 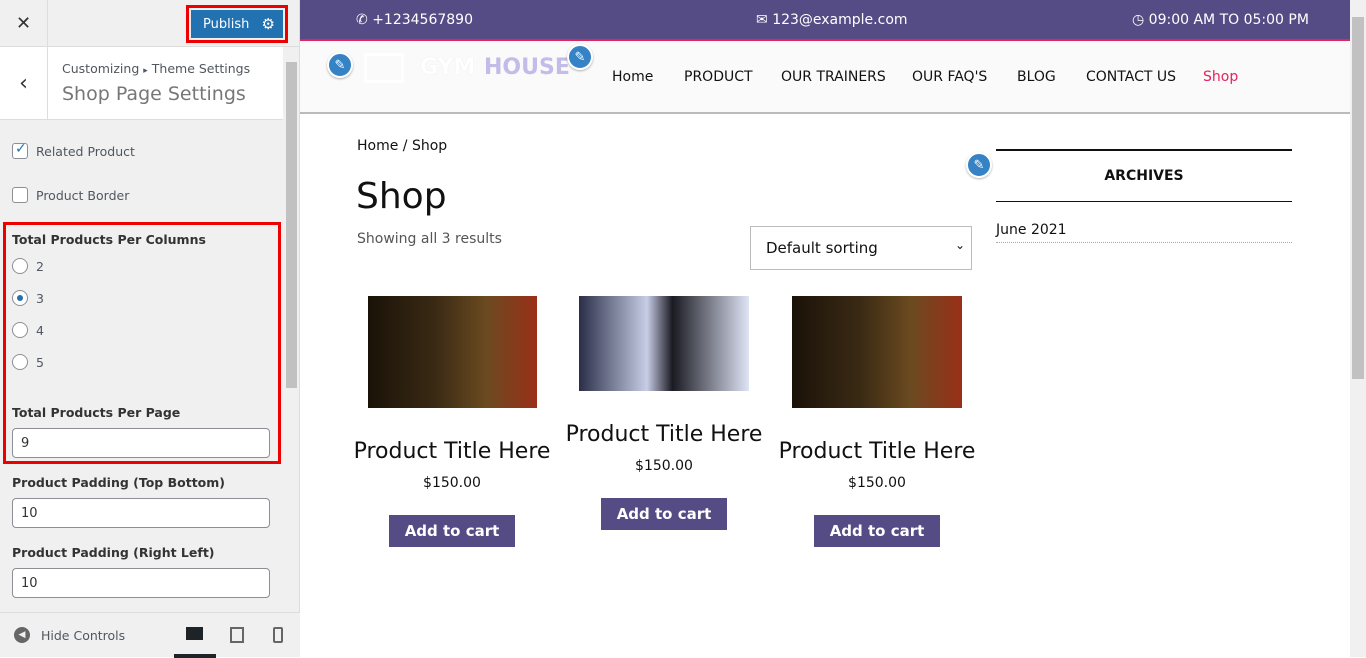 I want to click on hours-text: 09:00 AM TO 05:00 PM, so click(x=1228, y=20).